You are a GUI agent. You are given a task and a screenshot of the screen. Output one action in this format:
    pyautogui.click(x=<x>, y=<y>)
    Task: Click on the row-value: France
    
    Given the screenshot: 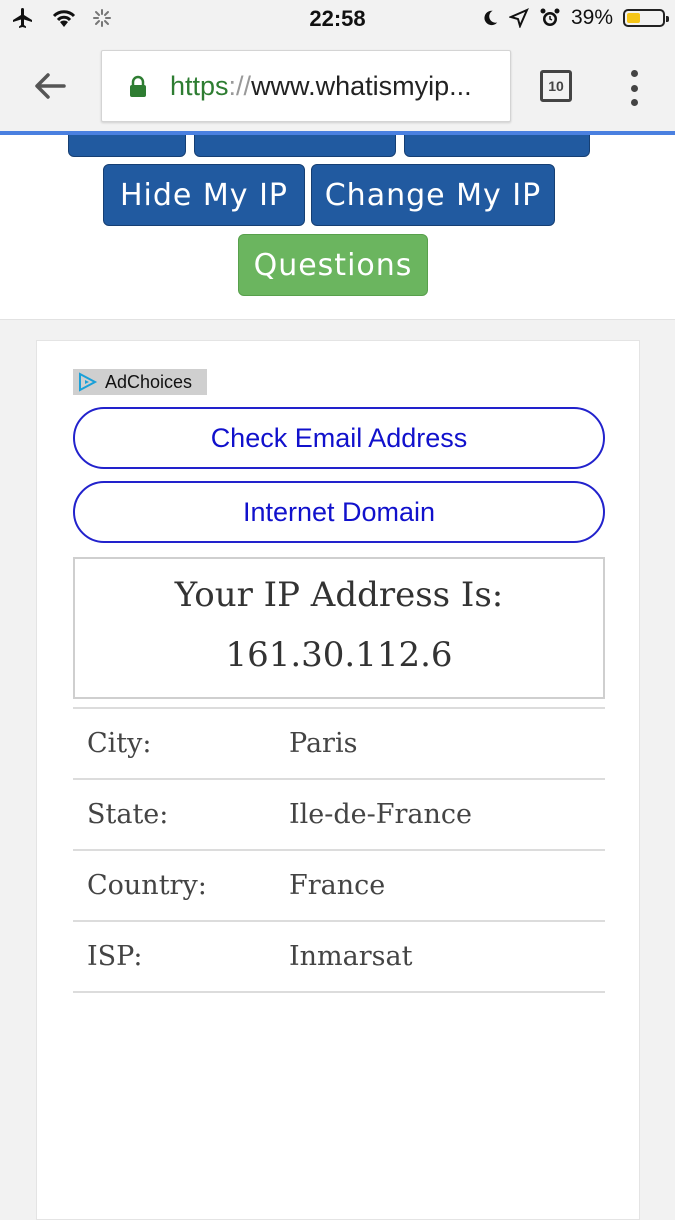 What is the action you would take?
    pyautogui.click(x=337, y=885)
    